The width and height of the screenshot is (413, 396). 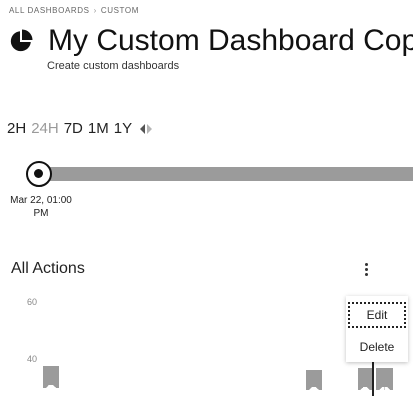 What do you see at coordinates (146, 129) in the screenshot?
I see `left-right-arrows-icon` at bounding box center [146, 129].